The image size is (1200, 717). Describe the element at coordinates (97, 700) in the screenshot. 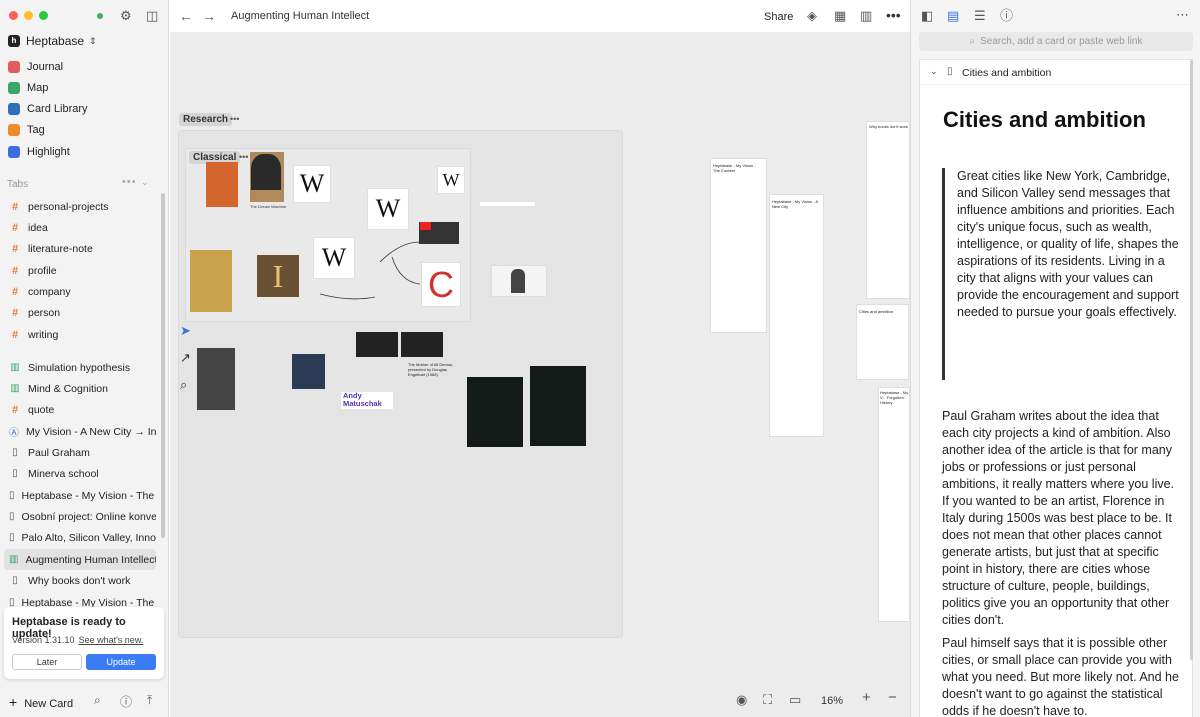

I see `search-icon: ⌕` at that location.